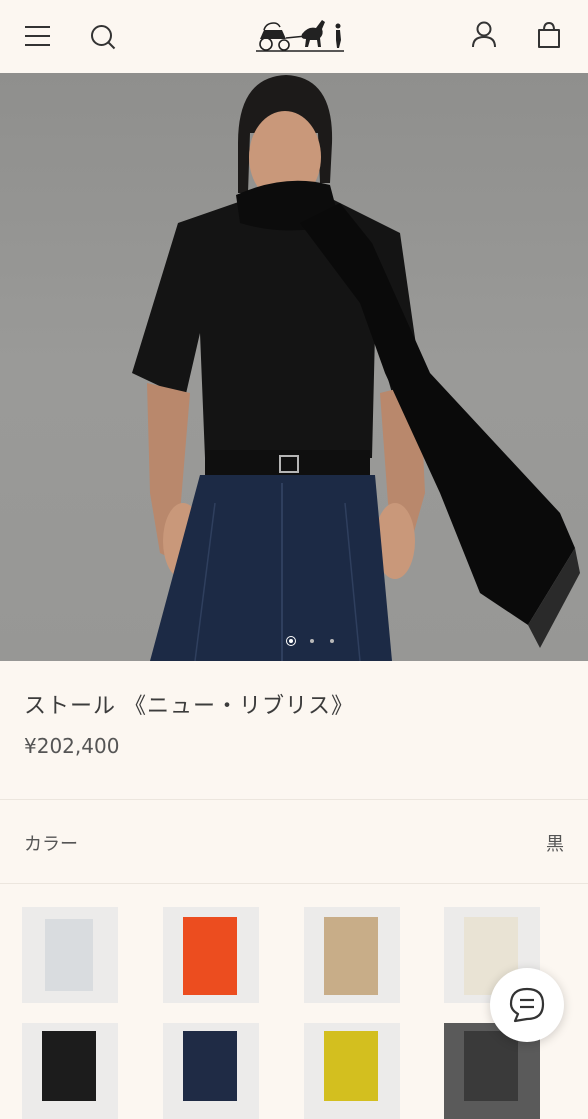 This screenshot has height=1119, width=588. Describe the element at coordinates (300, 33) in the screenshot. I see `horse-carriage-logo` at that location.